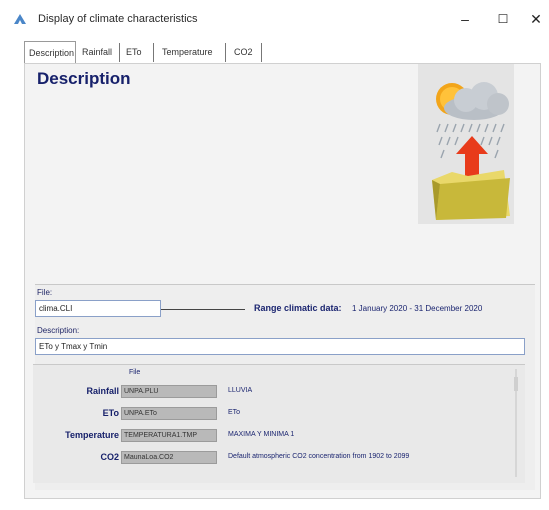 This screenshot has width=549, height=510. I want to click on app-icon, so click(20, 19).